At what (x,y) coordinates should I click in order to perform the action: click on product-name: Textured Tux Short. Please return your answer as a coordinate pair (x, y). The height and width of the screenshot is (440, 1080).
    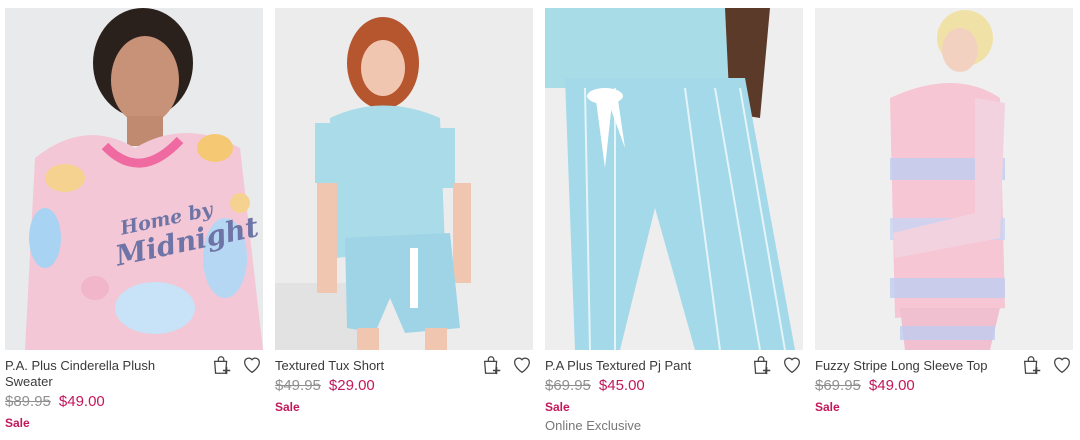
    Looking at the image, I should click on (365, 366).